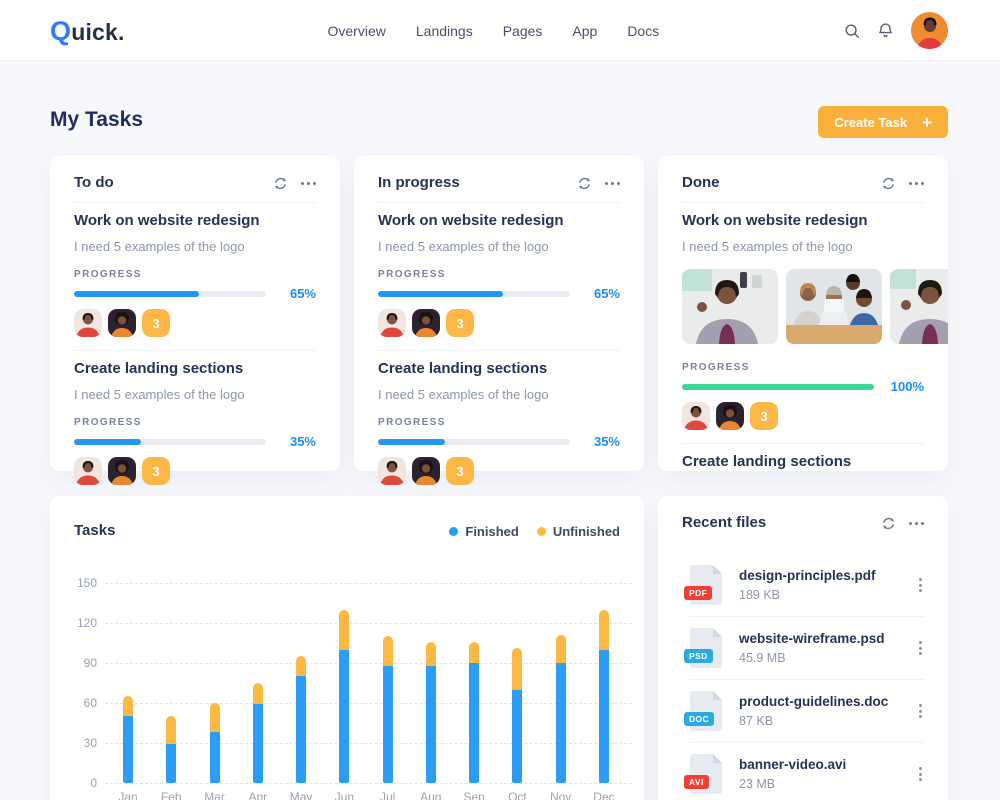 The height and width of the screenshot is (800, 1000). What do you see at coordinates (606, 441) in the screenshot?
I see `progress-percent: 35%` at bounding box center [606, 441].